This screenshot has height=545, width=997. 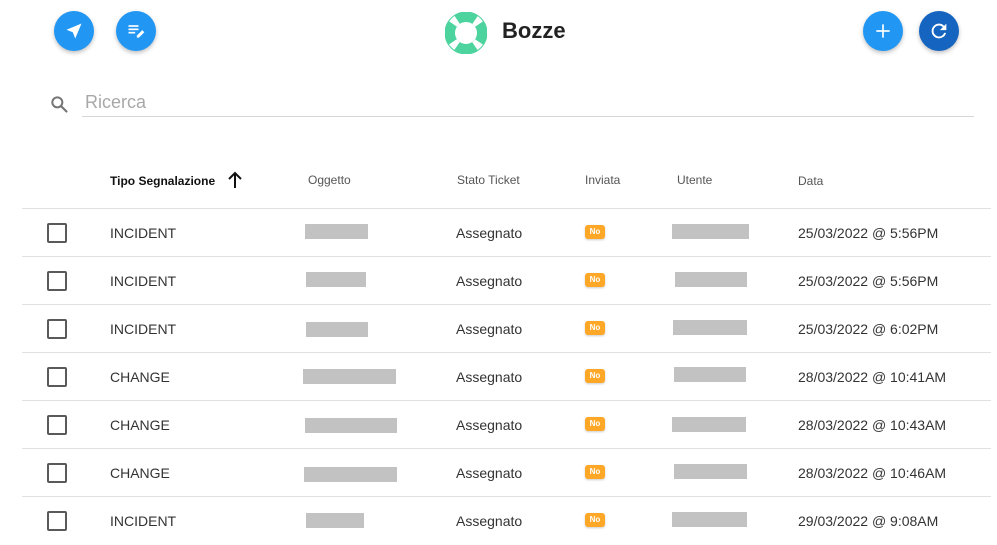 What do you see at coordinates (528, 102) in the screenshot?
I see `search-input` at bounding box center [528, 102].